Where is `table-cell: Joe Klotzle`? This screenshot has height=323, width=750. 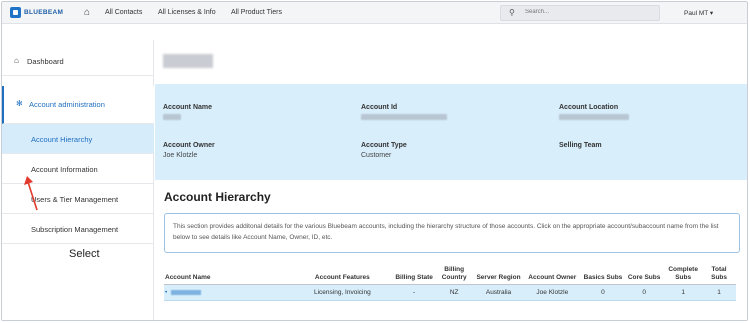
table-cell: Joe Klotzle is located at coordinates (552, 292).